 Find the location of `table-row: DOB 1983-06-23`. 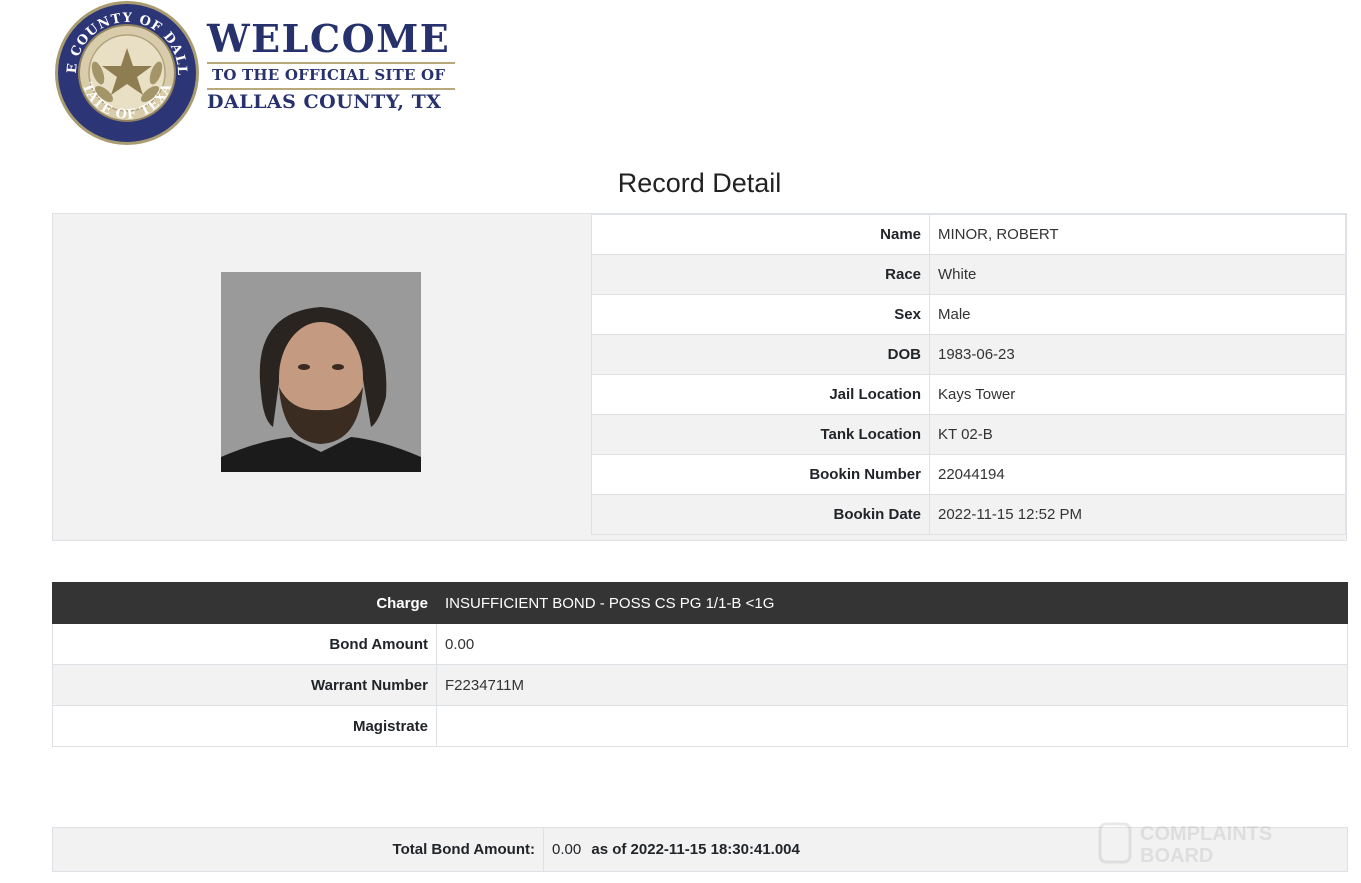

table-row: DOB 1983-06-23 is located at coordinates (968, 354).